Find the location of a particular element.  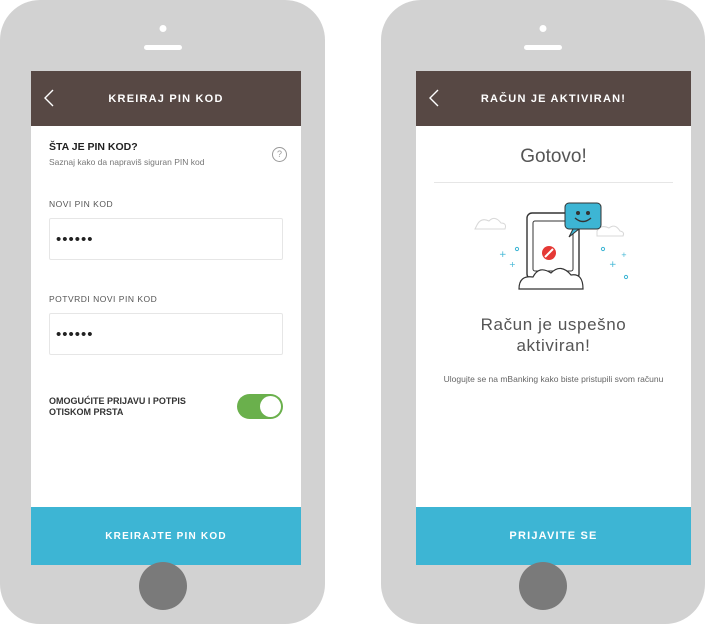

confirm-pin-value: •••••• is located at coordinates (75, 334).